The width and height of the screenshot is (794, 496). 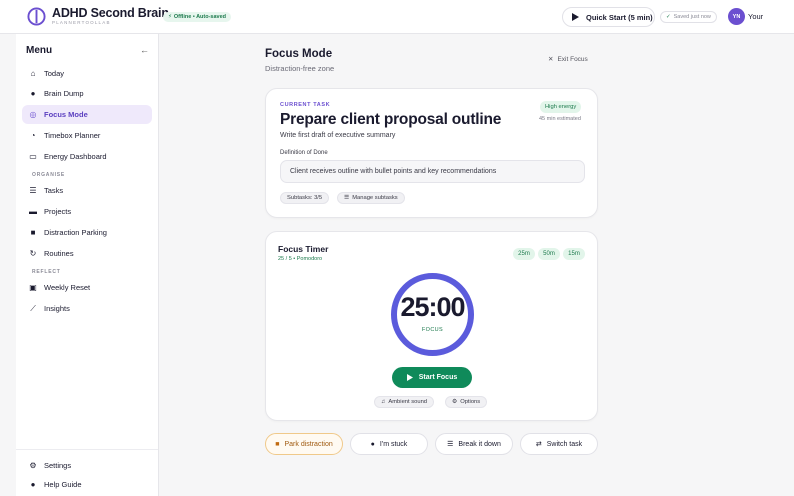 I want to click on sidebar-item-label: Settings, so click(x=58, y=465).